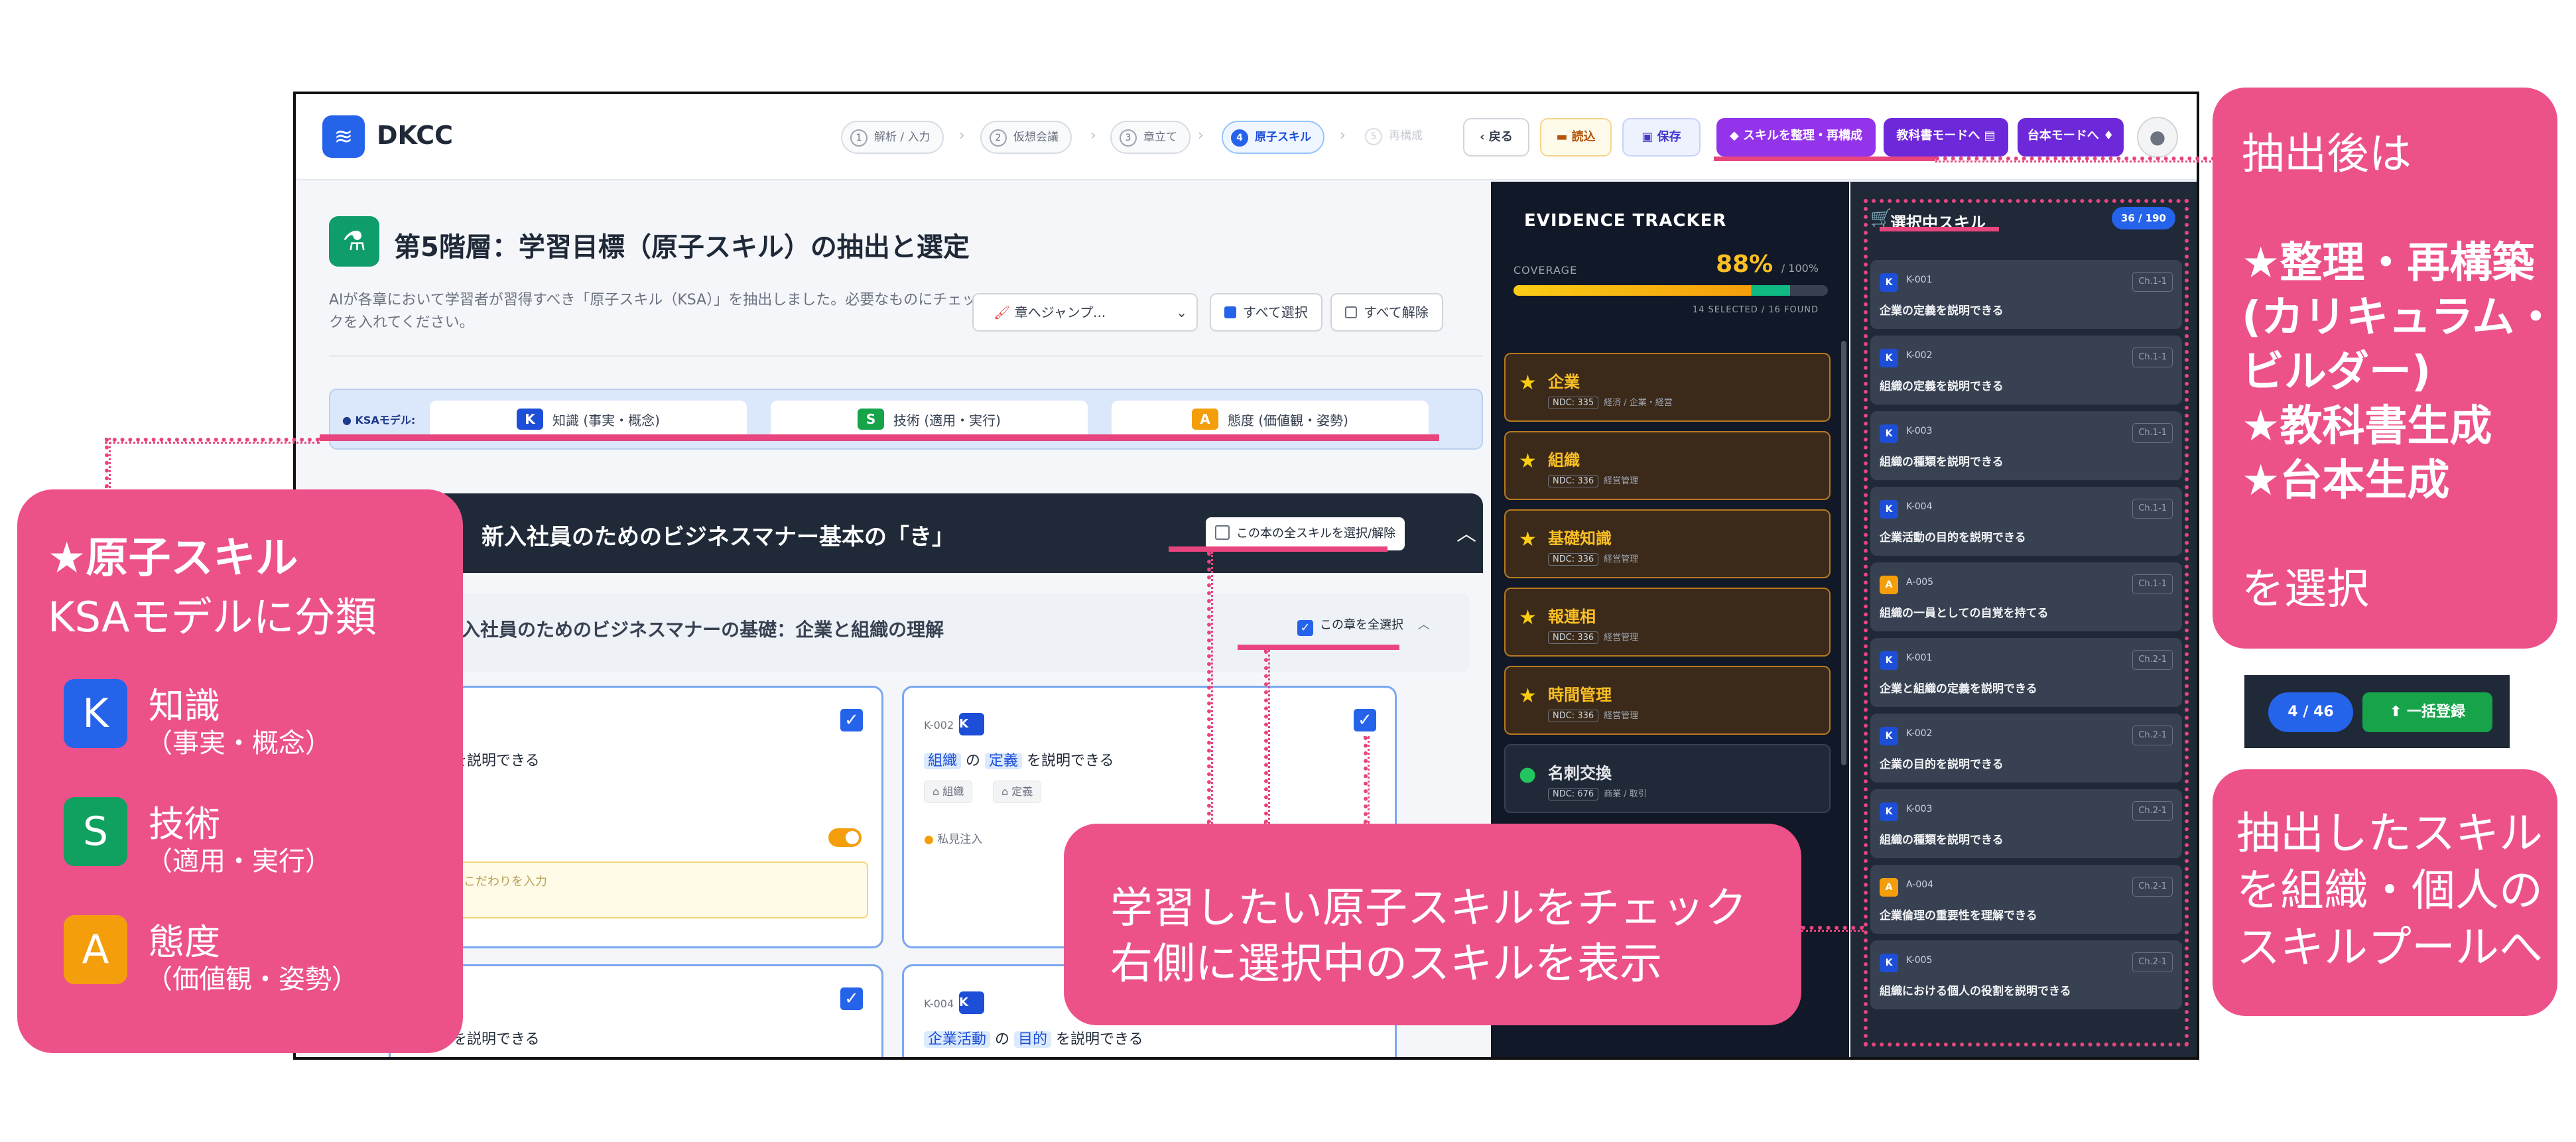 The image size is (2576, 1142). What do you see at coordinates (1652, 290) in the screenshot?
I see `coverage-fill` at bounding box center [1652, 290].